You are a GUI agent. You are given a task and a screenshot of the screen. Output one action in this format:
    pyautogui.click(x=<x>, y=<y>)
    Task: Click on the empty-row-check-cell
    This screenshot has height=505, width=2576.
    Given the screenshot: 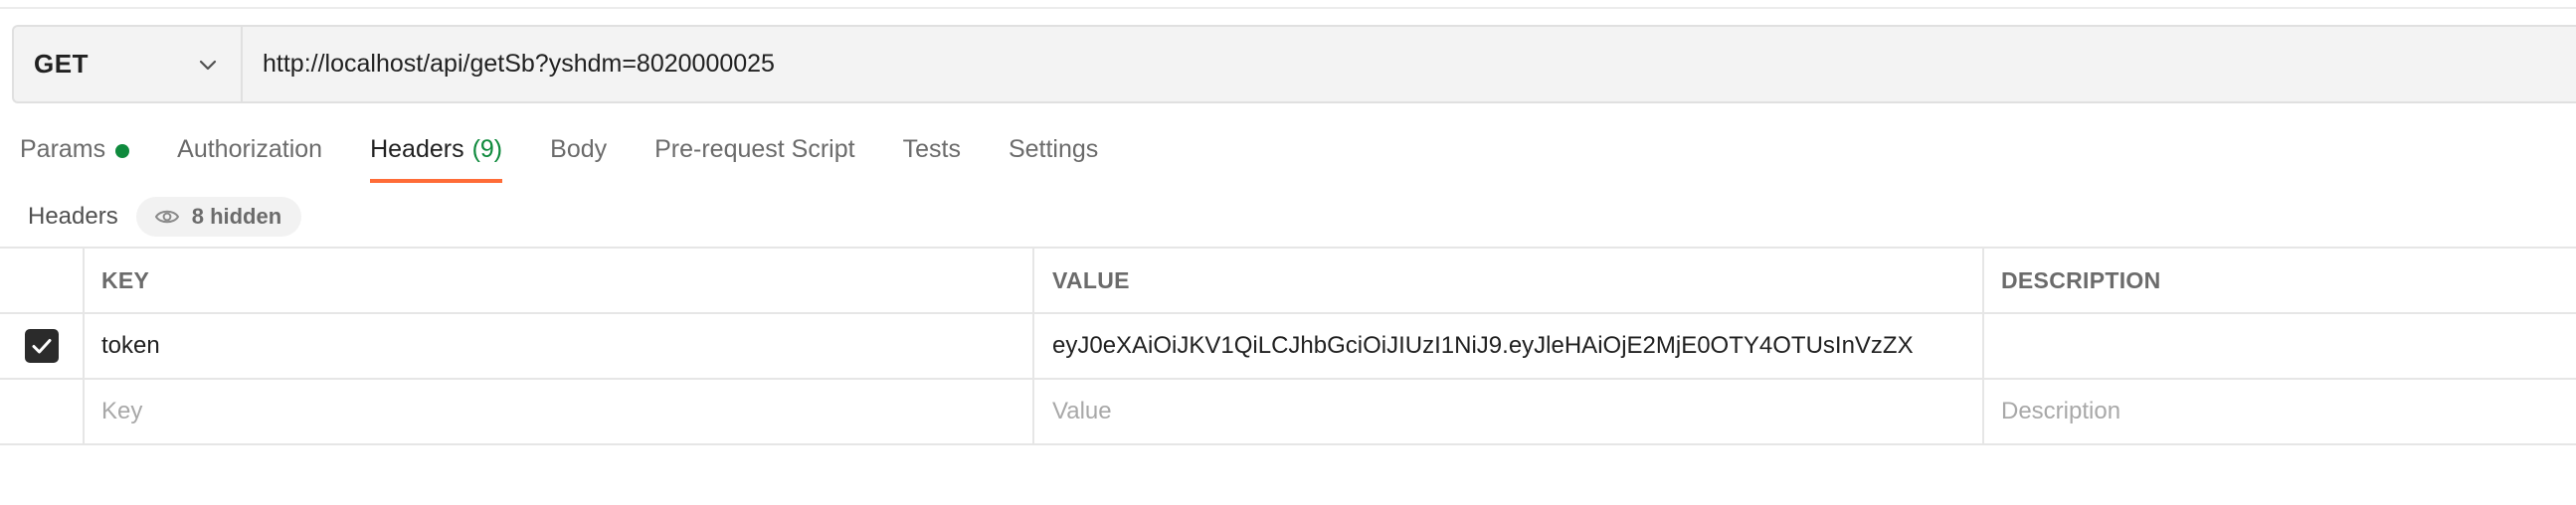 What is the action you would take?
    pyautogui.click(x=42, y=411)
    